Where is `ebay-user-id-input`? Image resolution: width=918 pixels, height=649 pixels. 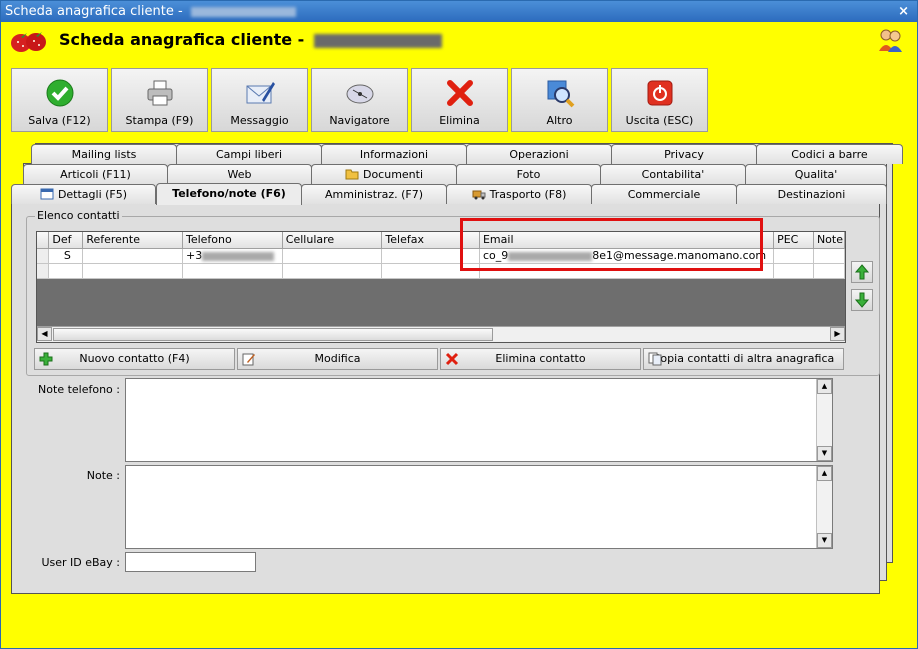
ebay-user-id-input is located at coordinates (190, 562).